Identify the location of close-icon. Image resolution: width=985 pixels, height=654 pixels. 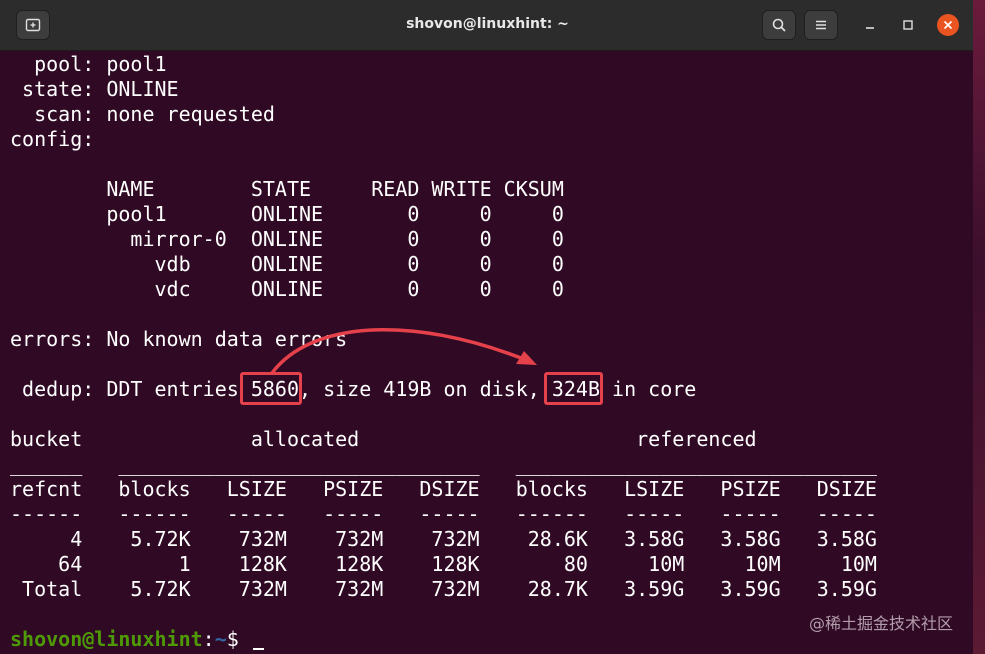
(948, 25).